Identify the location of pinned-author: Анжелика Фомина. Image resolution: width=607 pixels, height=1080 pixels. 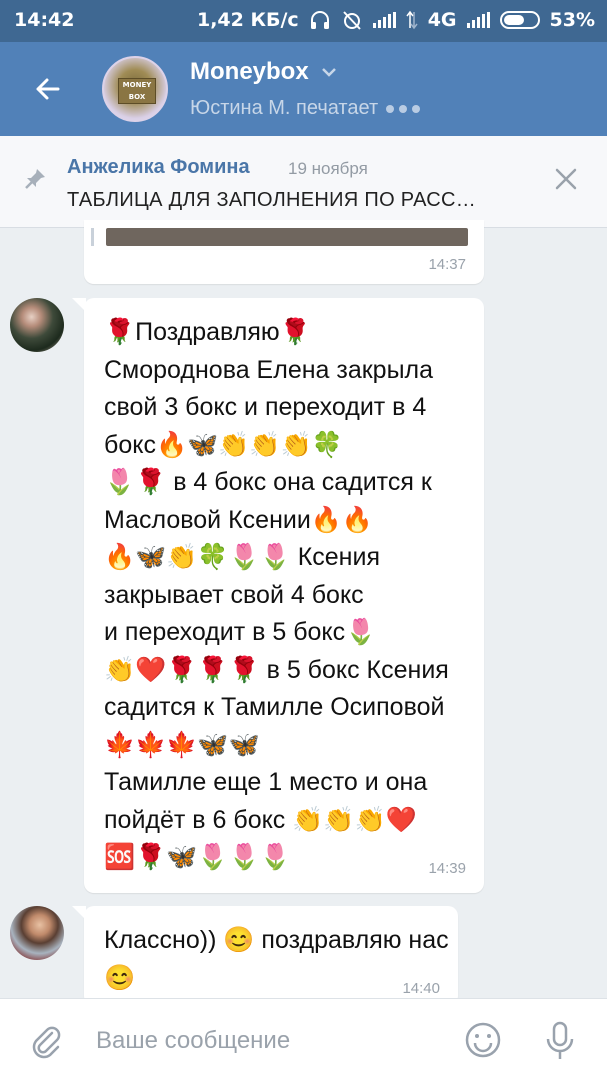
(158, 167).